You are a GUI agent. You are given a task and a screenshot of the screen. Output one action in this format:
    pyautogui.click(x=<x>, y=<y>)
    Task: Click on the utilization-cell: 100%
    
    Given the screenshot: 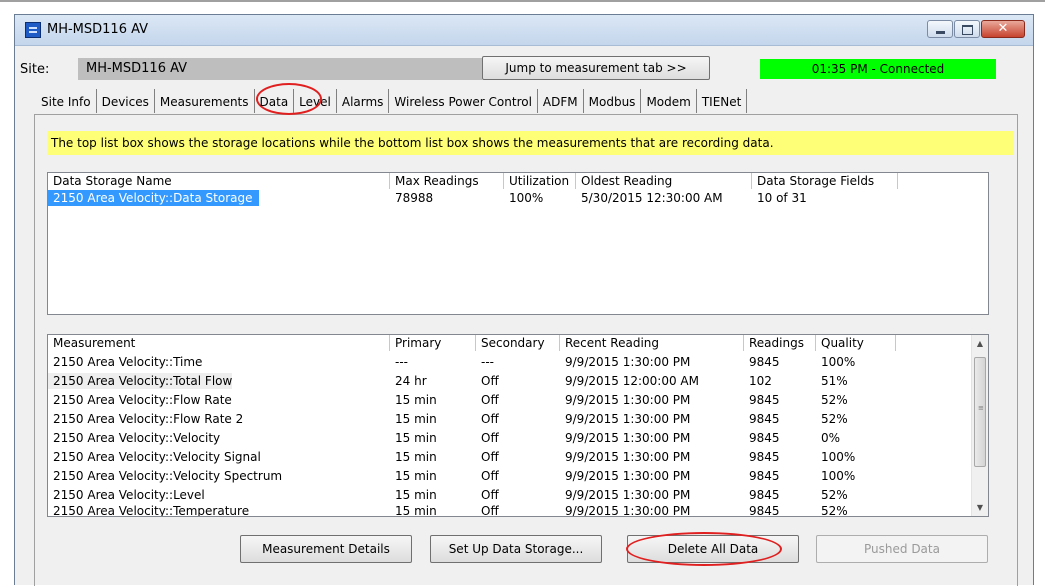 What is the action you would take?
    pyautogui.click(x=526, y=198)
    